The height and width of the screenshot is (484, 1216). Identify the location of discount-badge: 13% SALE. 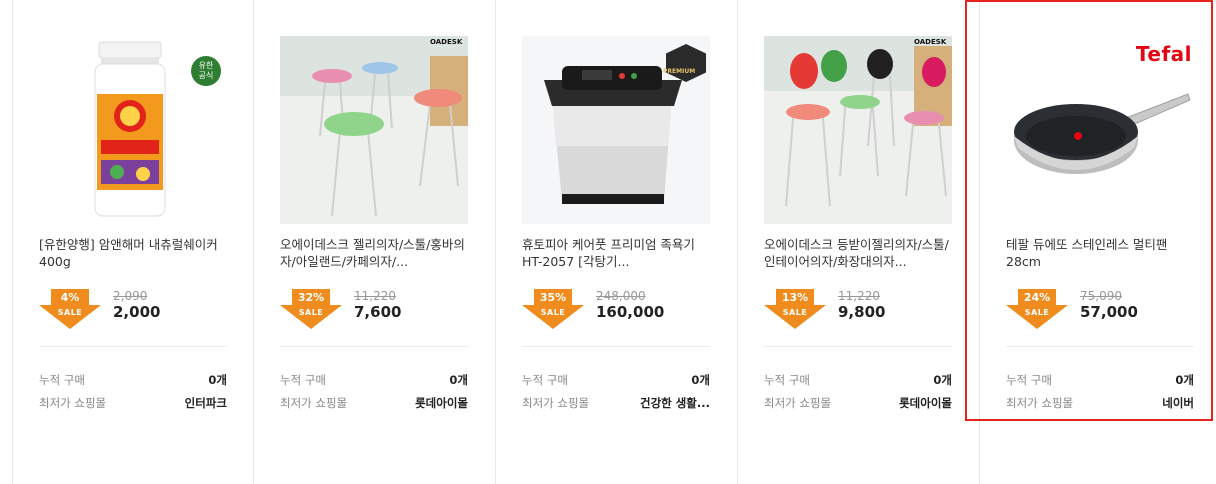
(795, 309).